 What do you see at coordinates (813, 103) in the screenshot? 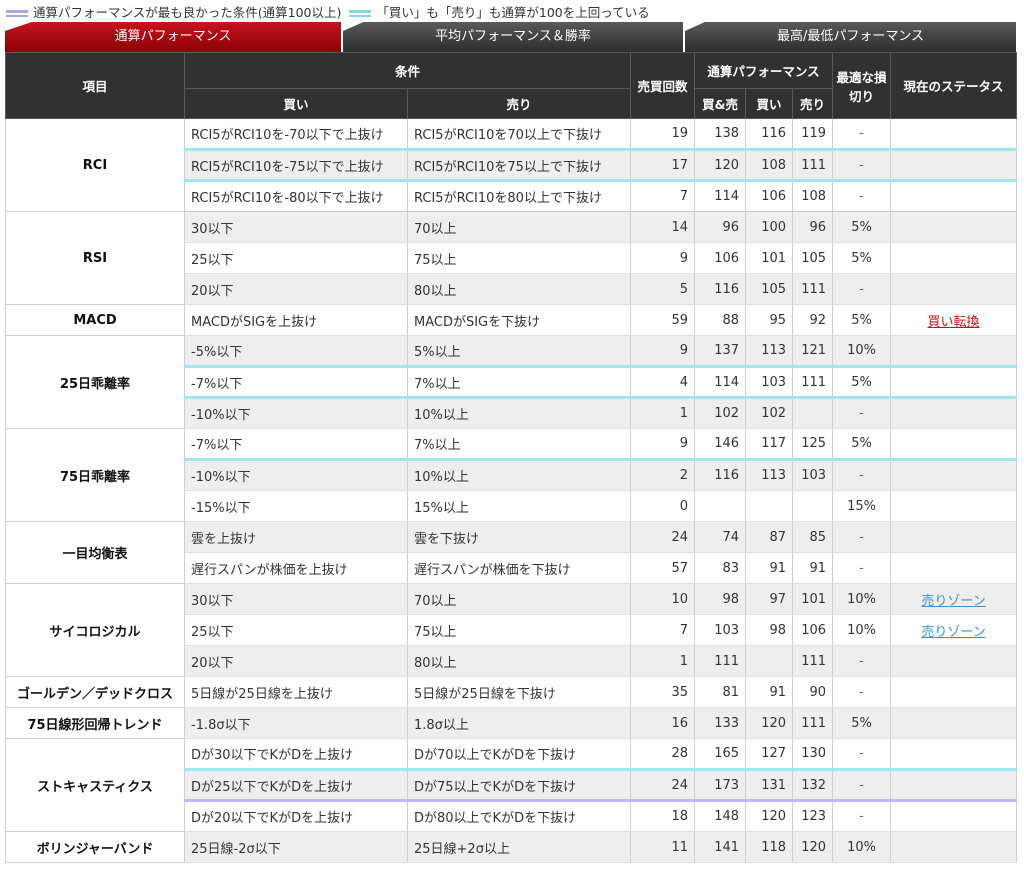
I see `header-perf-sell: 売り` at bounding box center [813, 103].